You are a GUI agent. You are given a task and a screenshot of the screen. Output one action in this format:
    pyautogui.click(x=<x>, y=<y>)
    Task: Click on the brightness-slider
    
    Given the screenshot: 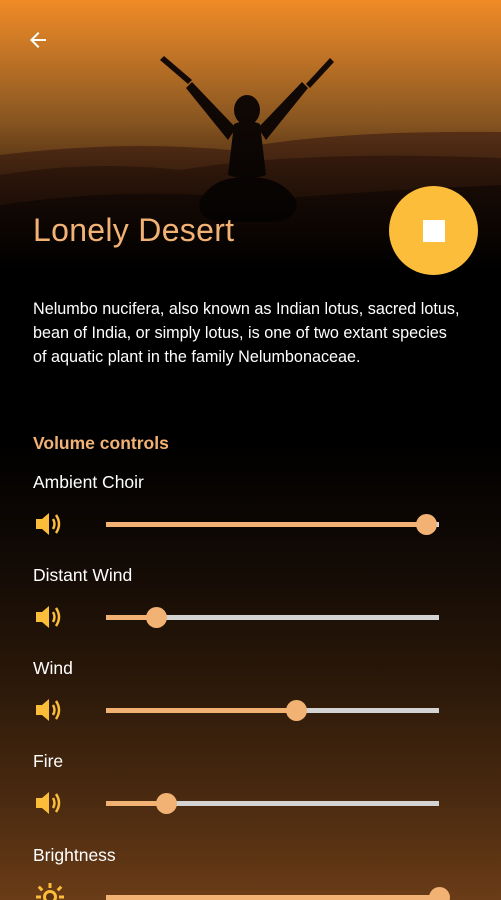 What is the action you would take?
    pyautogui.click(x=278, y=893)
    